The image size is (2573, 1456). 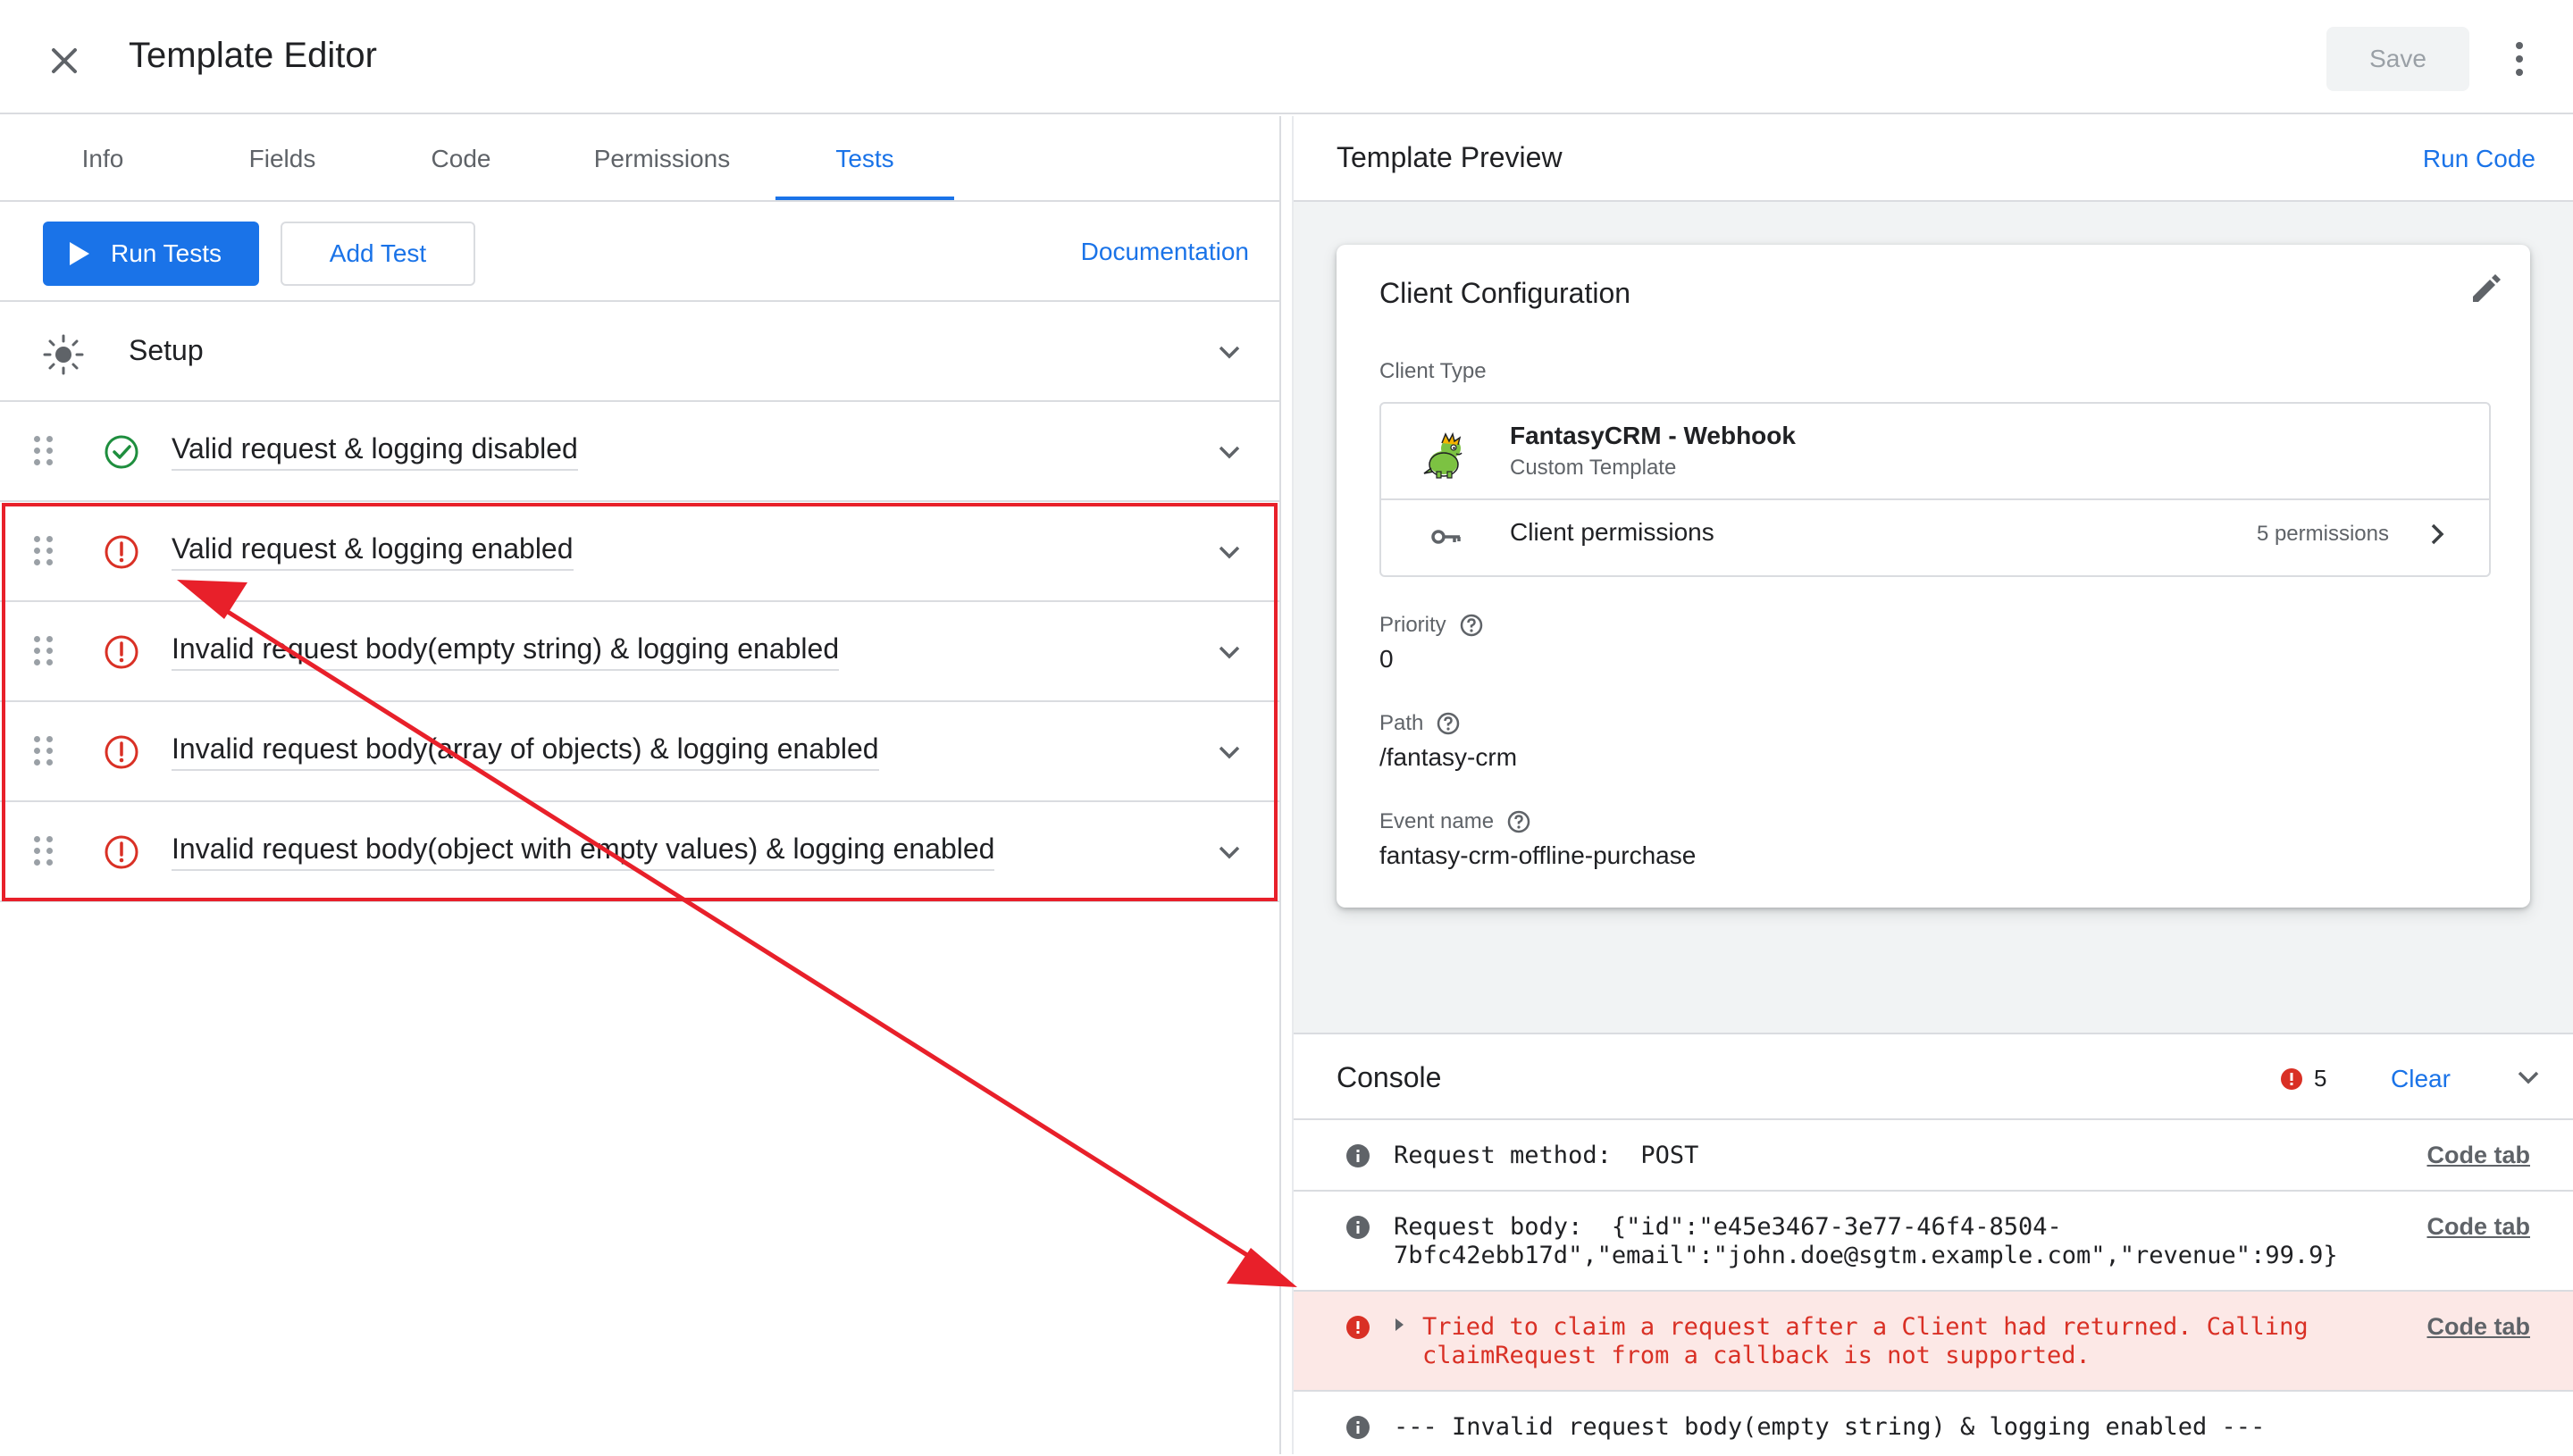 What do you see at coordinates (1593, 468) in the screenshot?
I see `client-subtitle: Custom Template` at bounding box center [1593, 468].